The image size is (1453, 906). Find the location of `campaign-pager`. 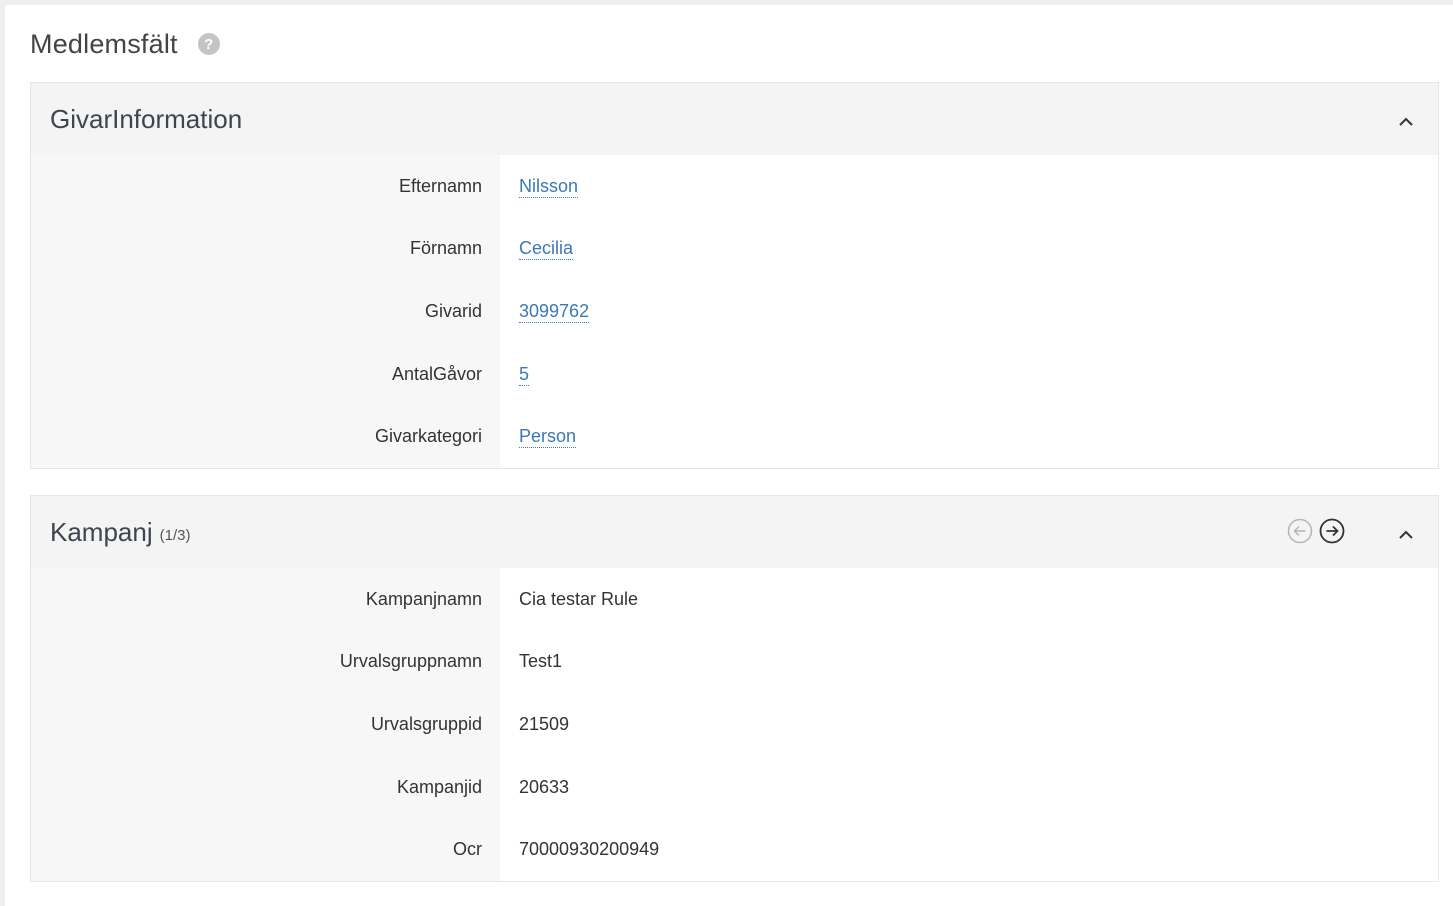

campaign-pager is located at coordinates (1316, 531).